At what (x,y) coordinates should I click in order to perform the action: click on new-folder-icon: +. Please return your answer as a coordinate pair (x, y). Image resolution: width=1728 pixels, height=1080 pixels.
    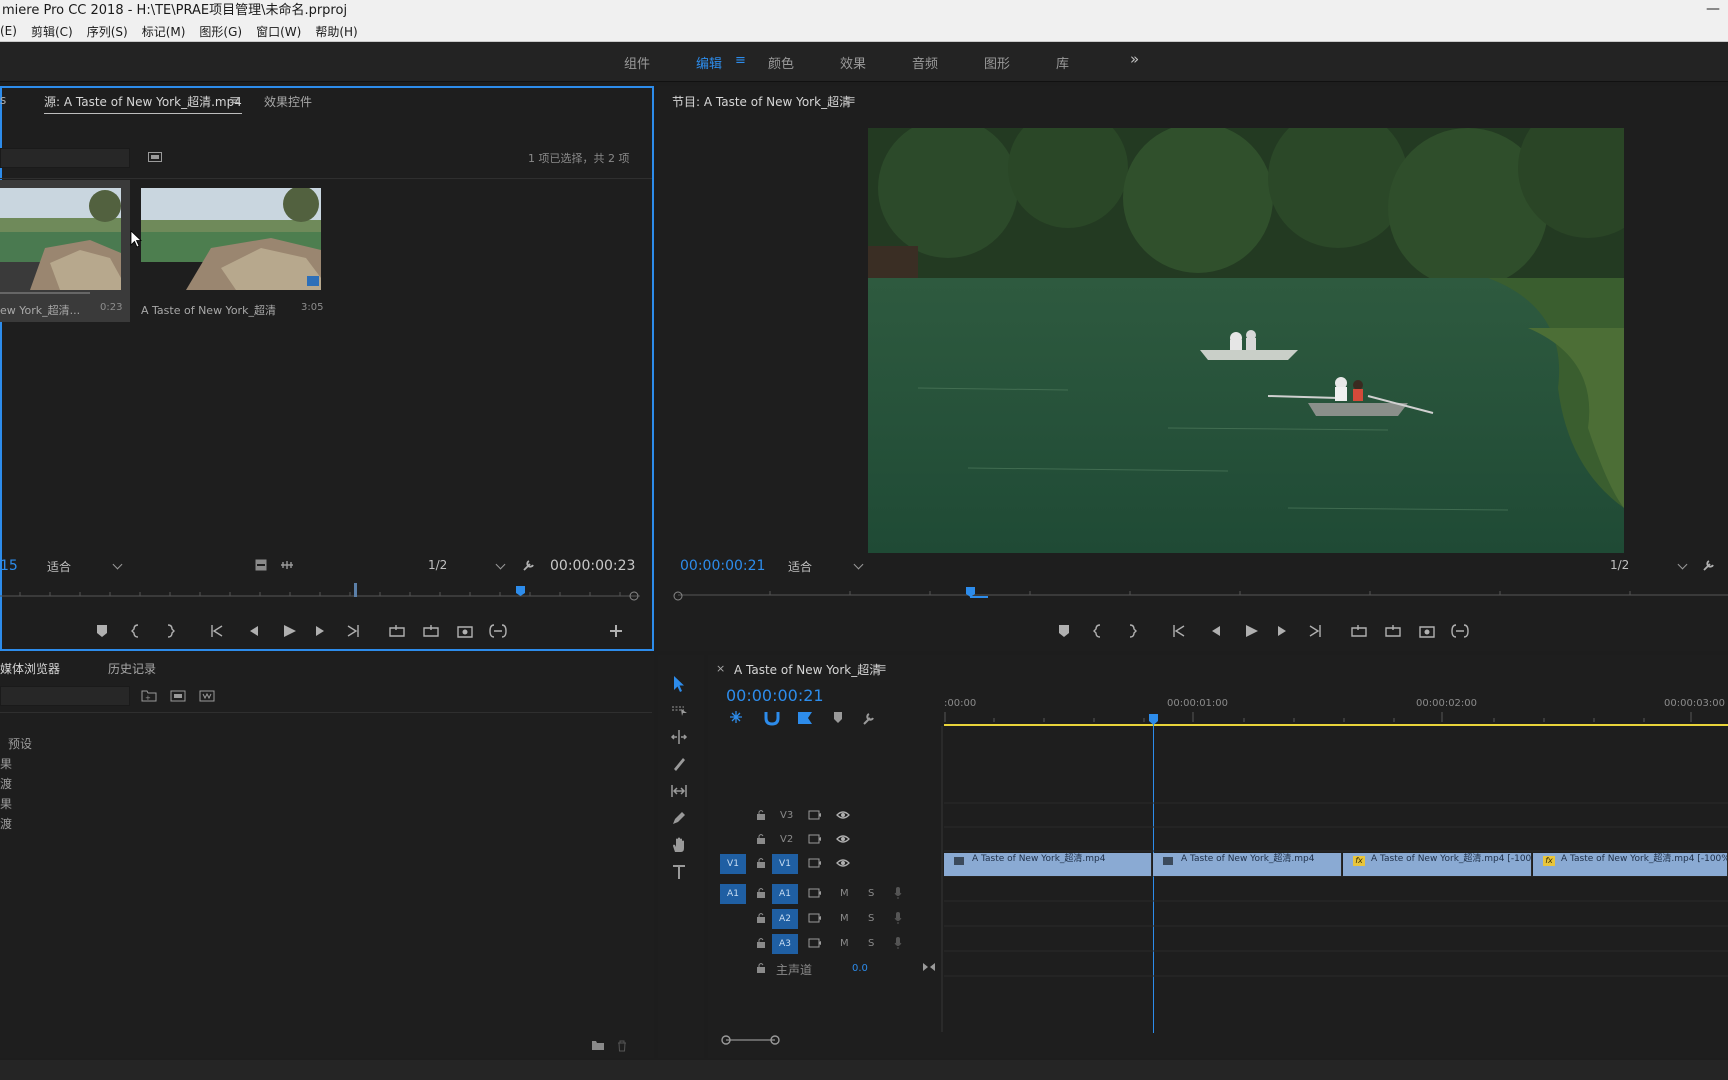
    Looking at the image, I should click on (149, 695).